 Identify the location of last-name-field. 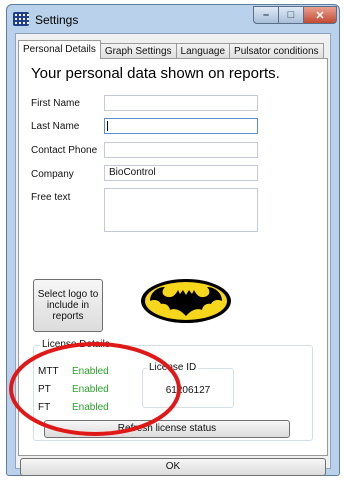
(181, 126).